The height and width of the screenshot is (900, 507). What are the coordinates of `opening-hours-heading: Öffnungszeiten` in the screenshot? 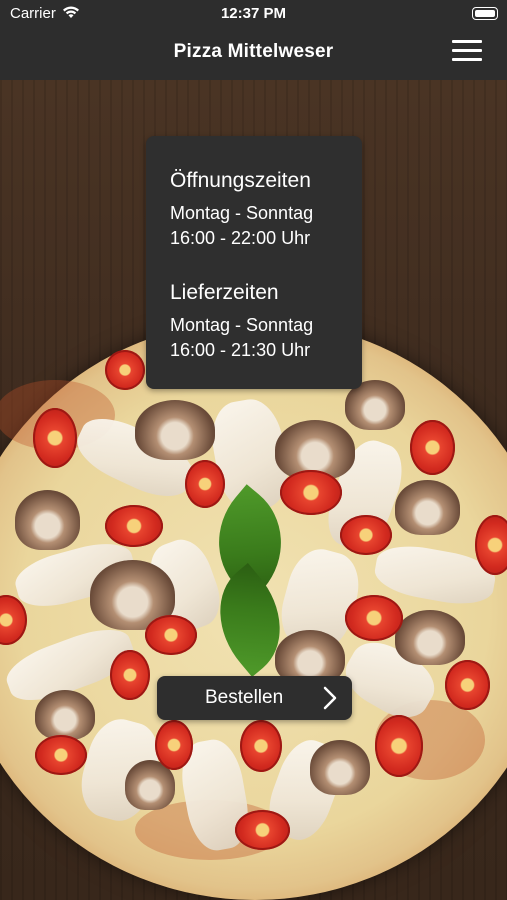 It's located at (240, 180).